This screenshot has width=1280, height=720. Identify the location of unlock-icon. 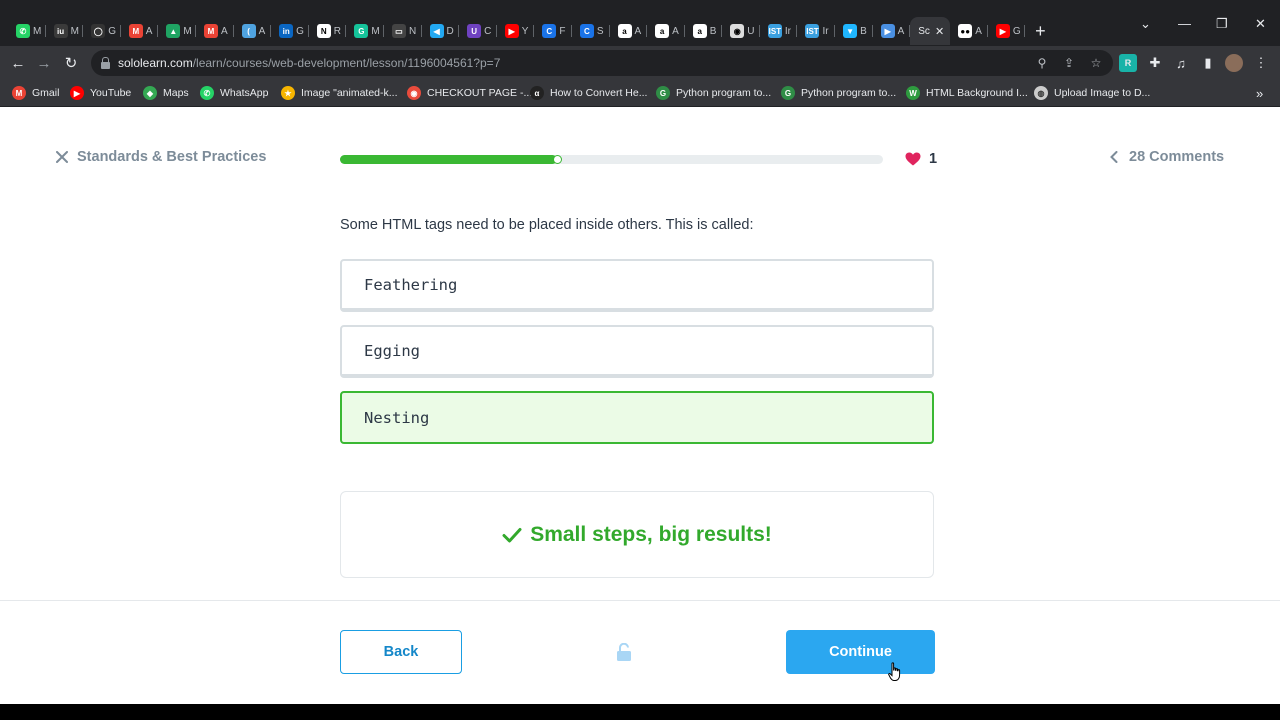
(624, 652).